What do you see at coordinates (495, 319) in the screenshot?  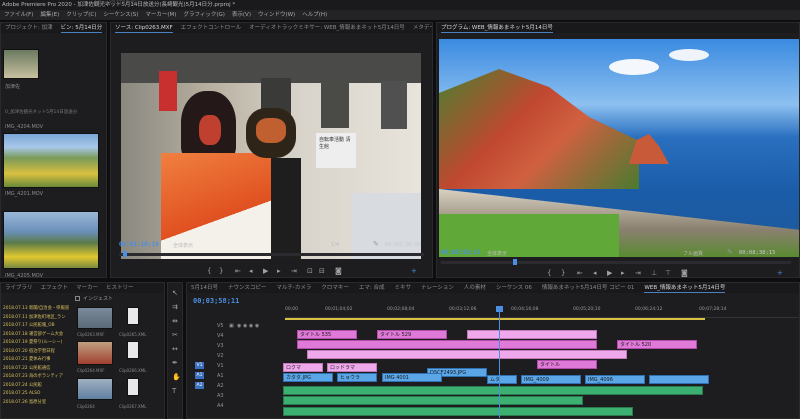 I see `work-area-bar` at bounding box center [495, 319].